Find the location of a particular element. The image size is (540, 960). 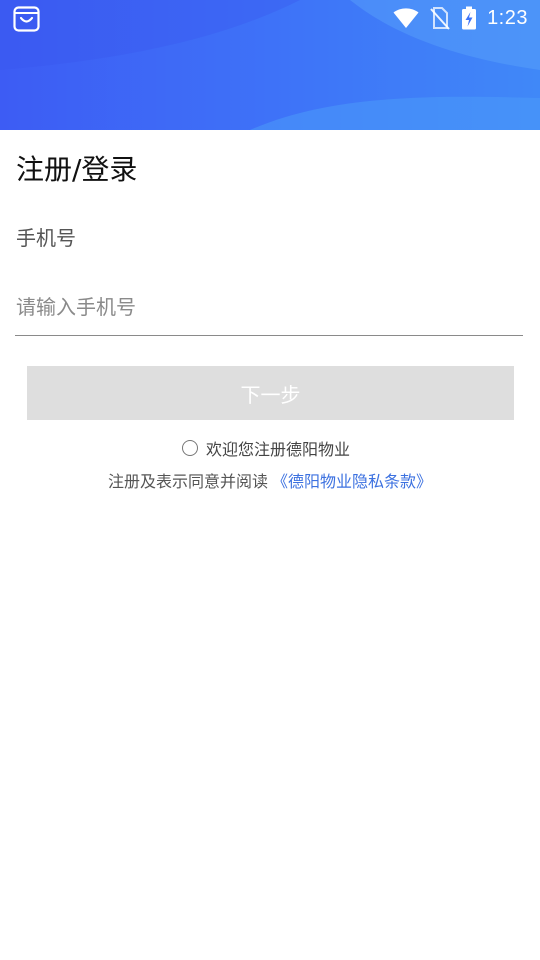

agree-row: 欢迎您注册德阳物业 is located at coordinates (270, 448).